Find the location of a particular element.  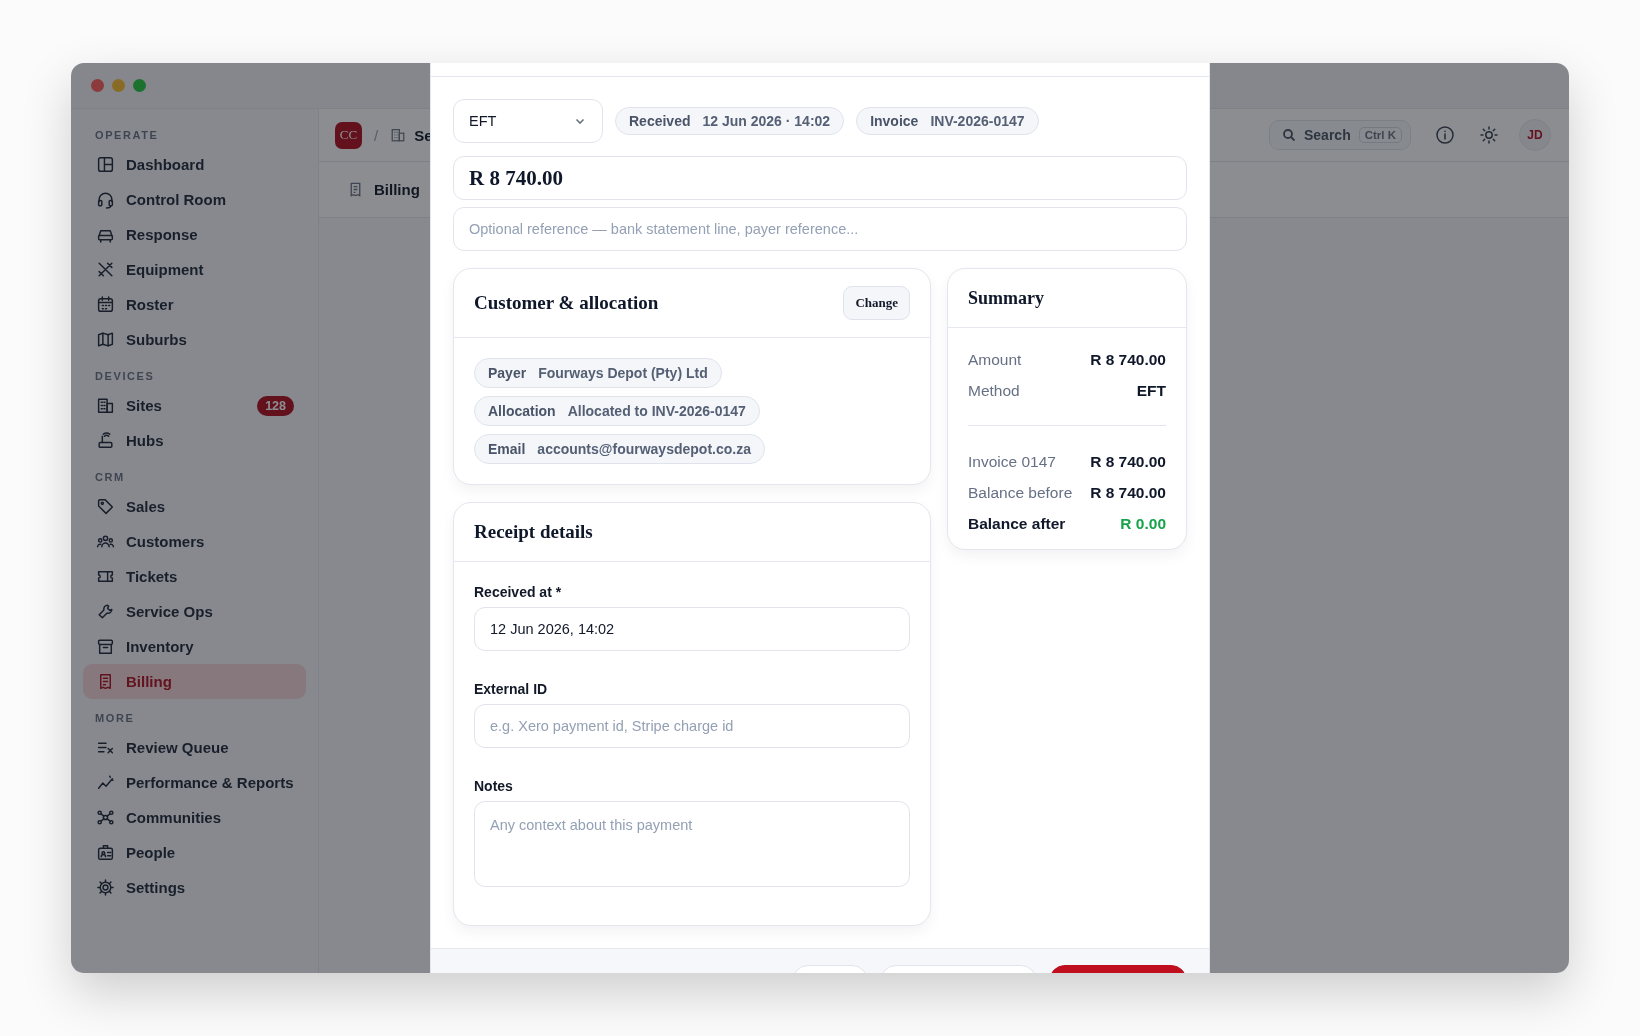

grid-icon is located at coordinates (105, 164).